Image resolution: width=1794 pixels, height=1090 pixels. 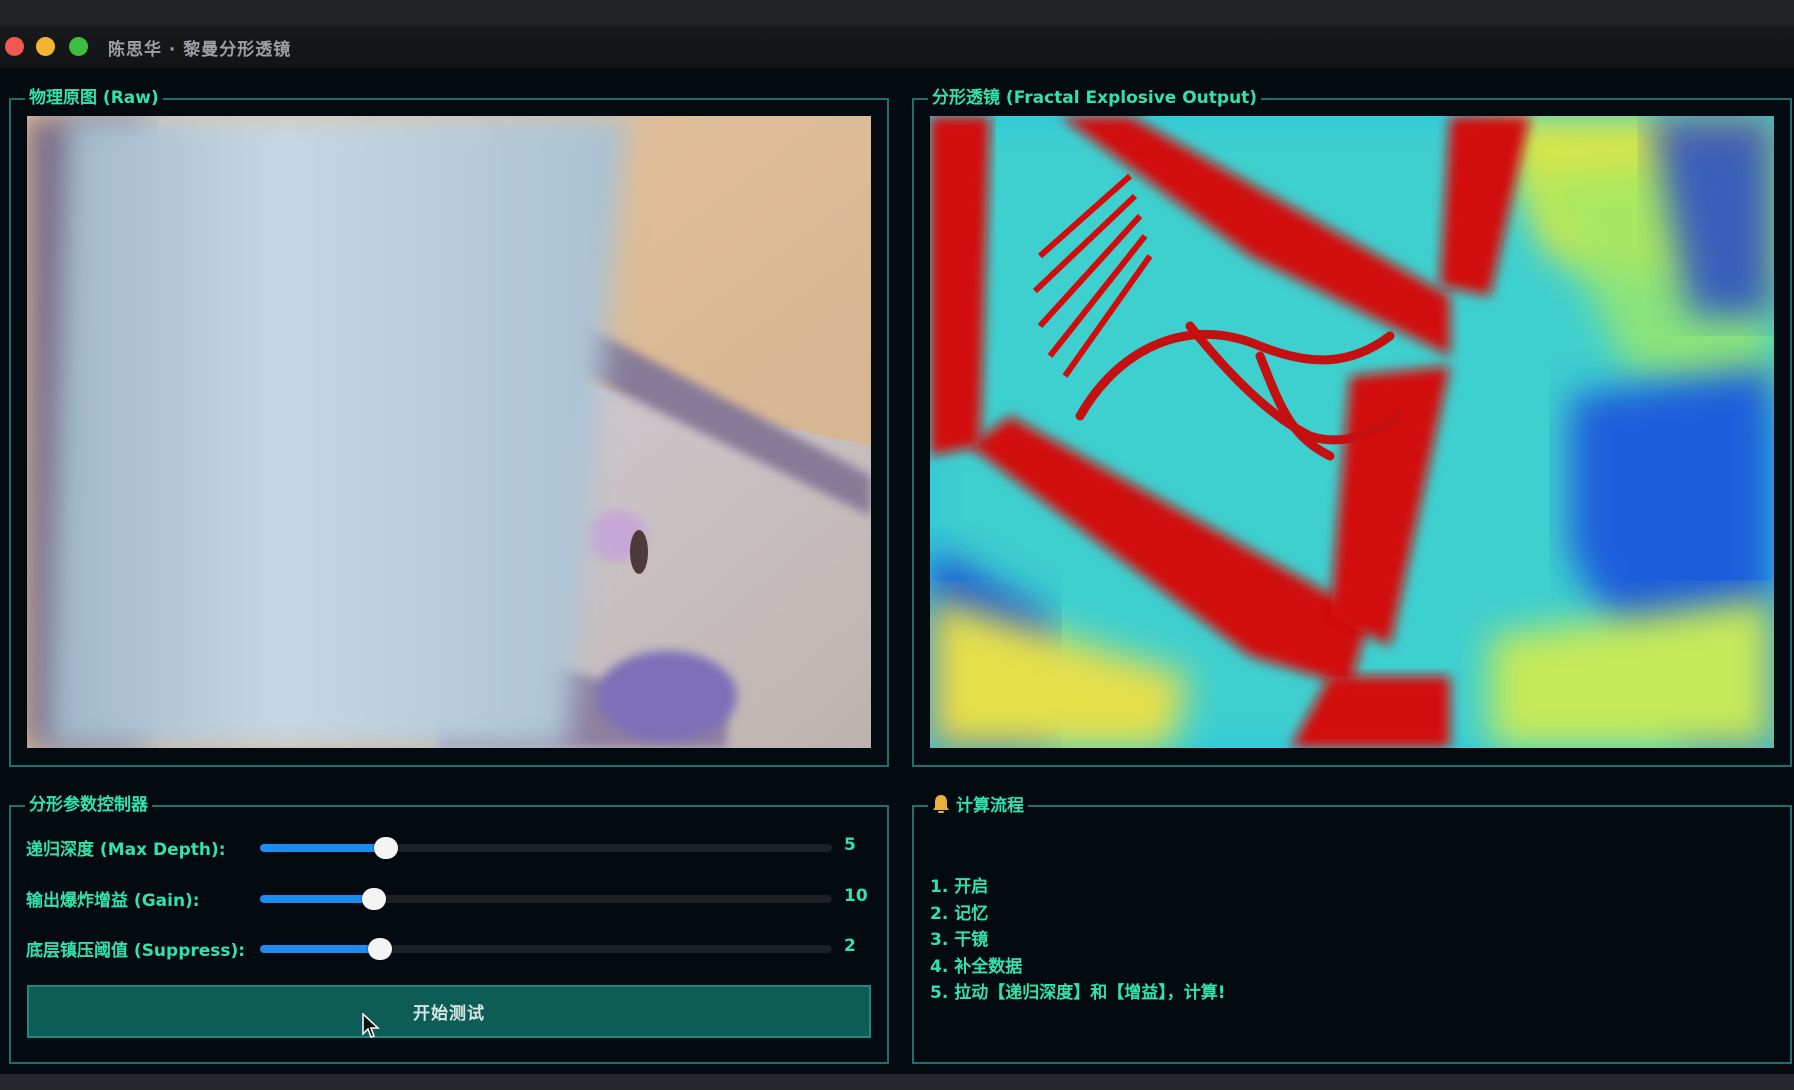 What do you see at coordinates (136, 951) in the screenshot?
I see `suppress-label: 底层镇压阈值 (Suppress):` at bounding box center [136, 951].